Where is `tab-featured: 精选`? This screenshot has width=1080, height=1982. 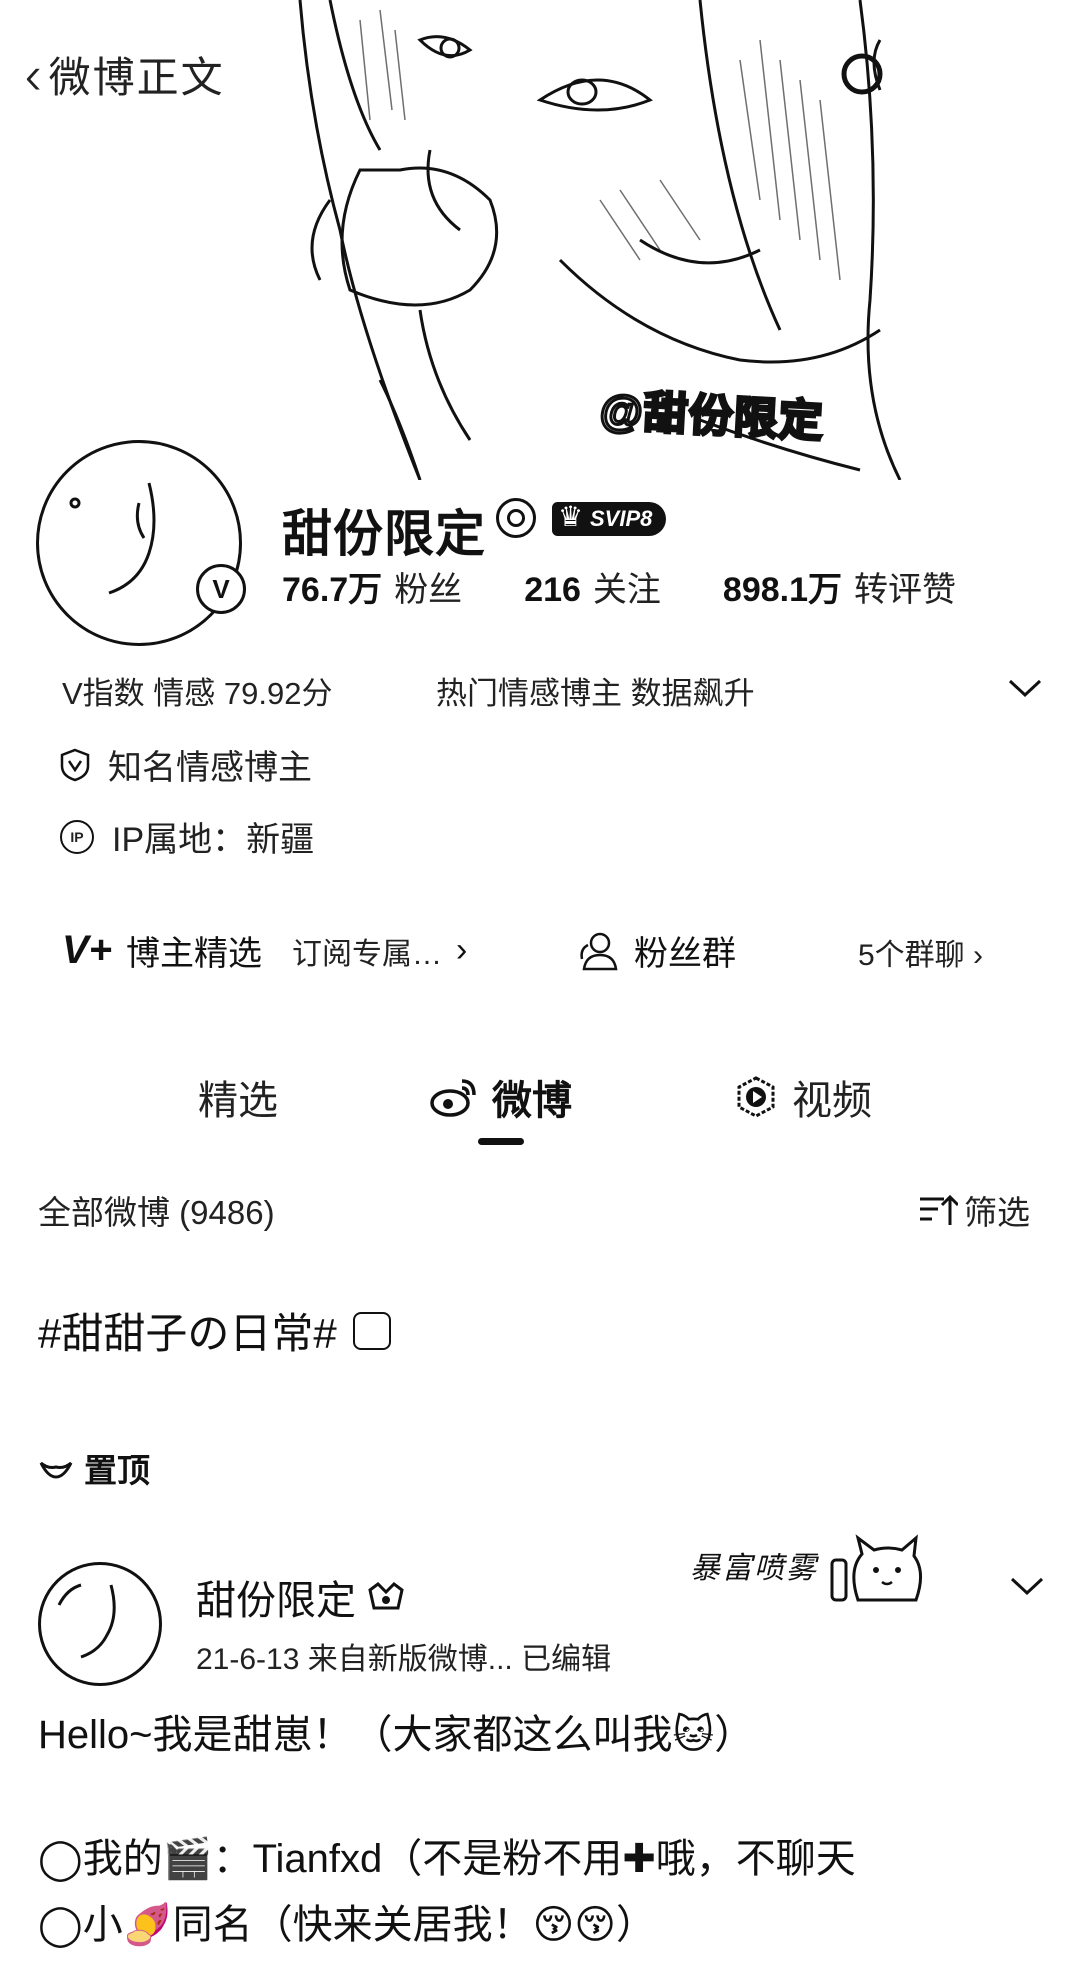 tab-featured: 精选 is located at coordinates (238, 1097).